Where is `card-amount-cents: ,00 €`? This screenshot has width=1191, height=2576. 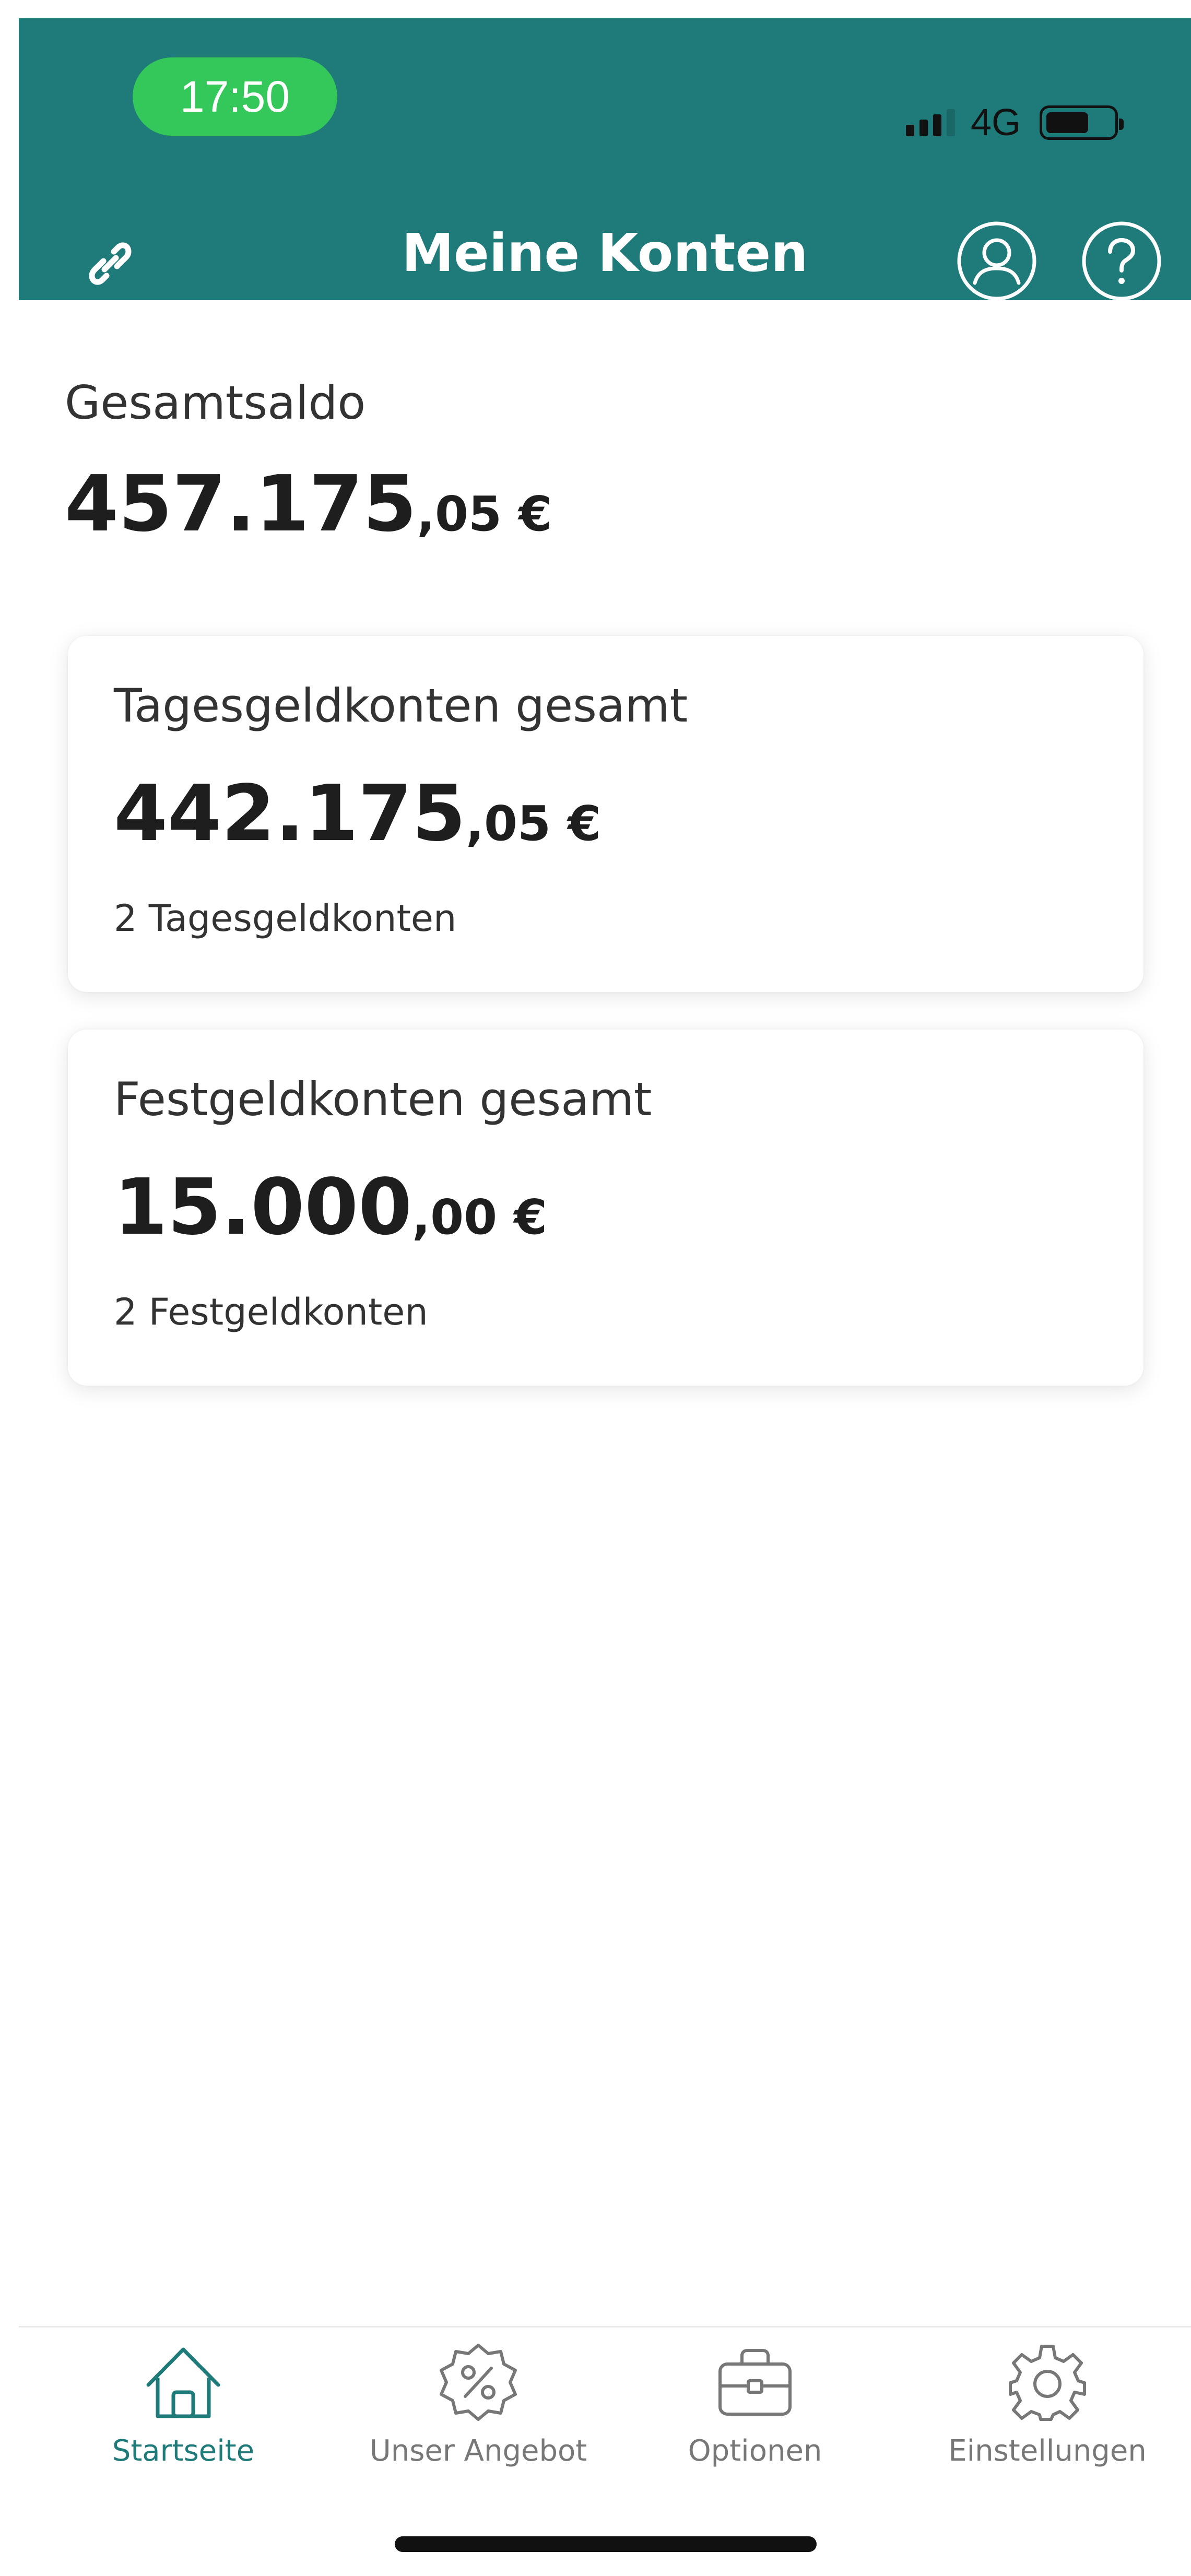
card-amount-cents: ,00 € is located at coordinates (480, 1217).